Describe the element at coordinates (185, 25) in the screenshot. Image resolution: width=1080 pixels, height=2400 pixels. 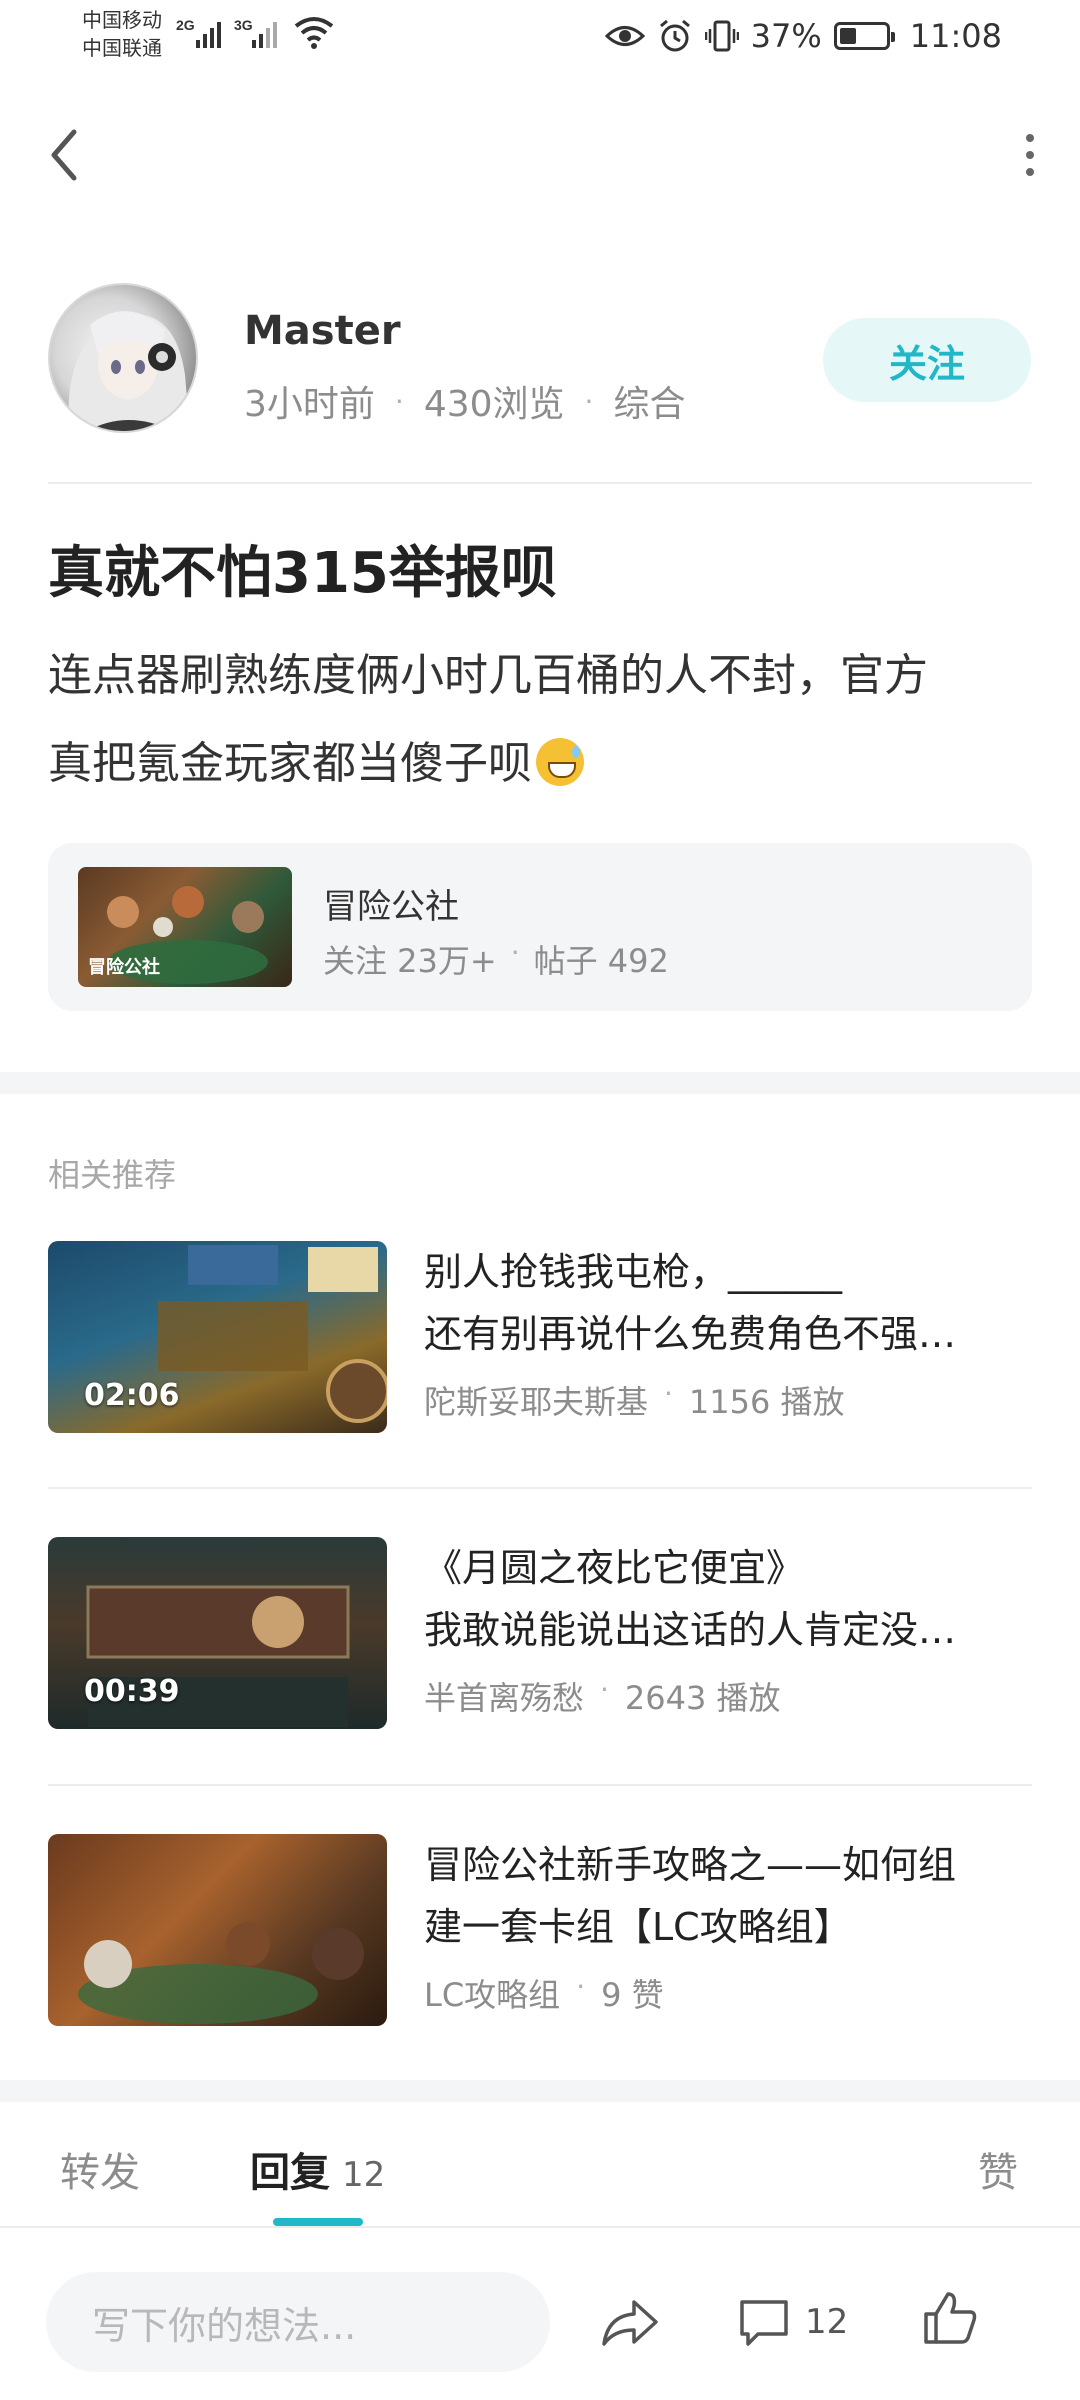
I see `network-2g-label: 2G` at that location.